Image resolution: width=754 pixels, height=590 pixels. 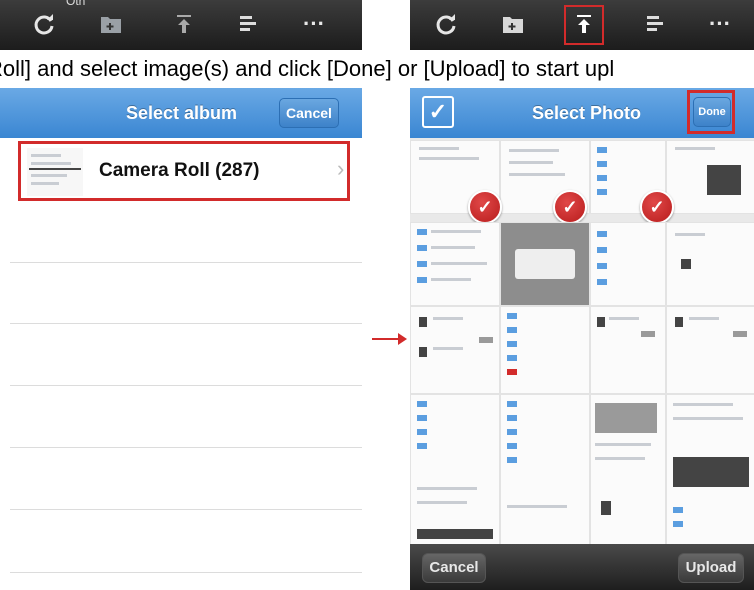 I want to click on left-toolbar: Oth ···, so click(x=181, y=25).